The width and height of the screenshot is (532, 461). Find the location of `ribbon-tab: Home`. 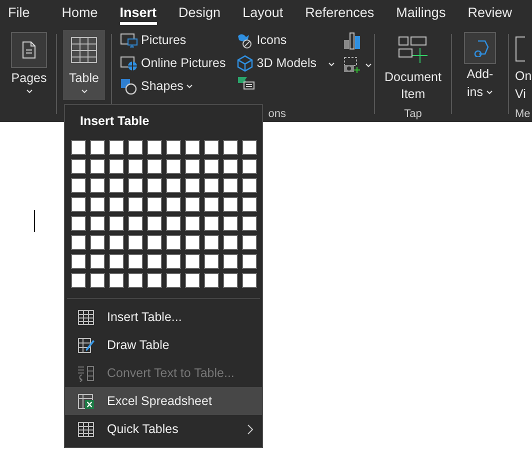

ribbon-tab: Home is located at coordinates (81, 13).